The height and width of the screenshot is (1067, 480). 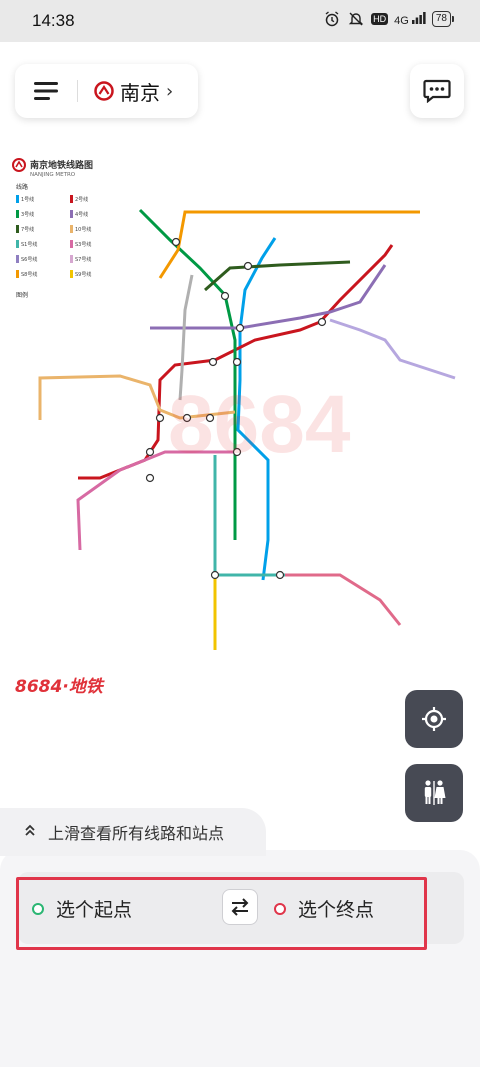 I want to click on locate-button, so click(x=434, y=719).